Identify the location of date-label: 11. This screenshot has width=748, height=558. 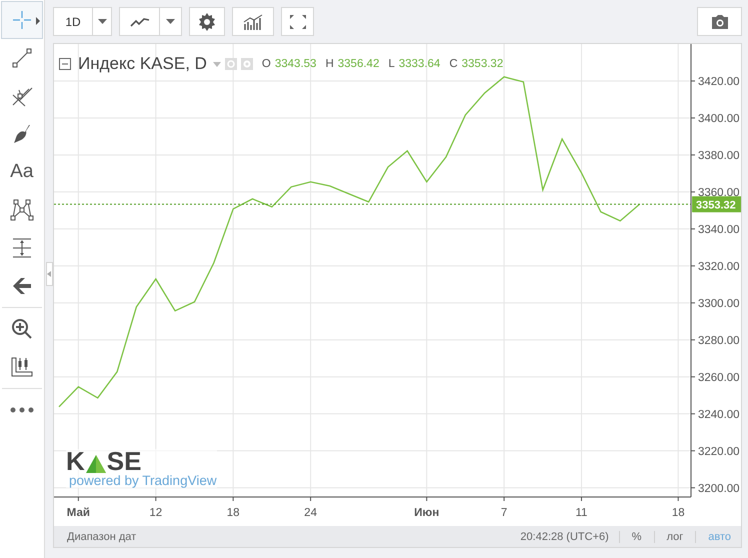
(582, 513).